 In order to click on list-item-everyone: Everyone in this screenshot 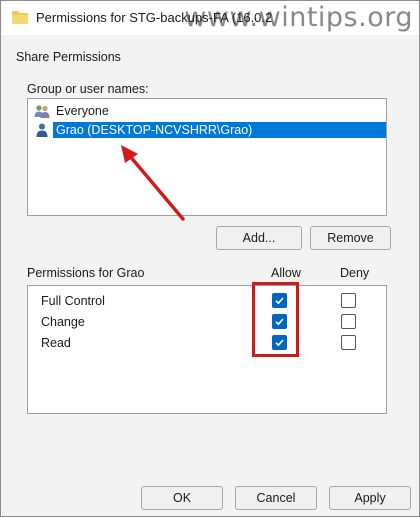, I will do `click(207, 110)`.